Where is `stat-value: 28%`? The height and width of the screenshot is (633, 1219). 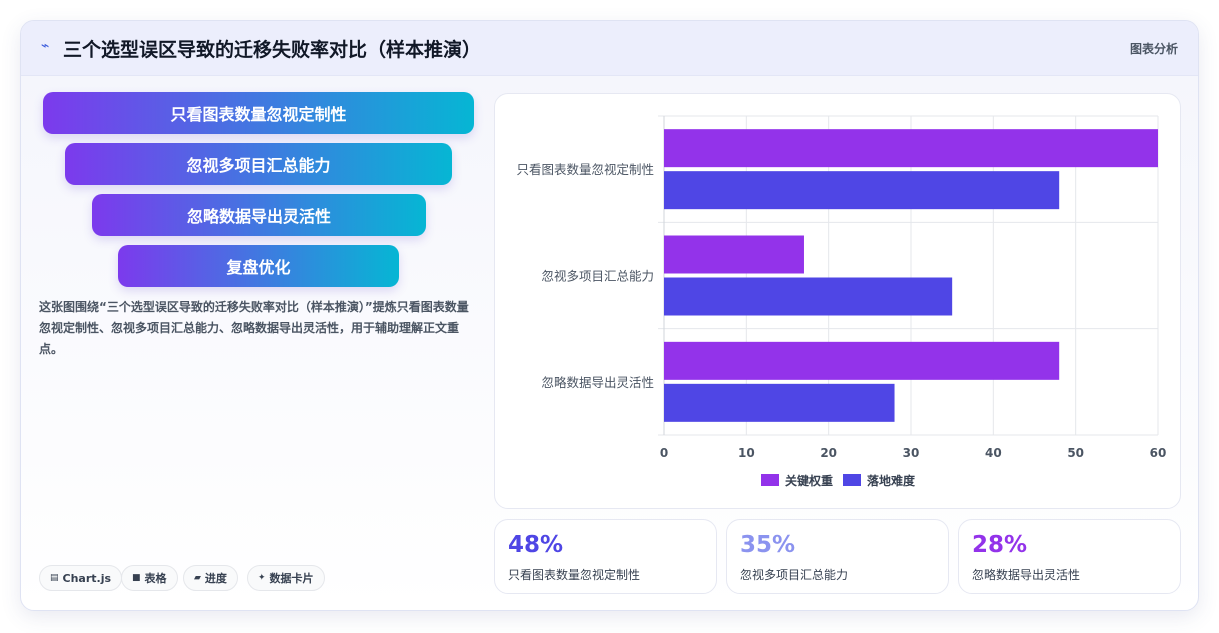
stat-value: 28% is located at coordinates (1000, 545).